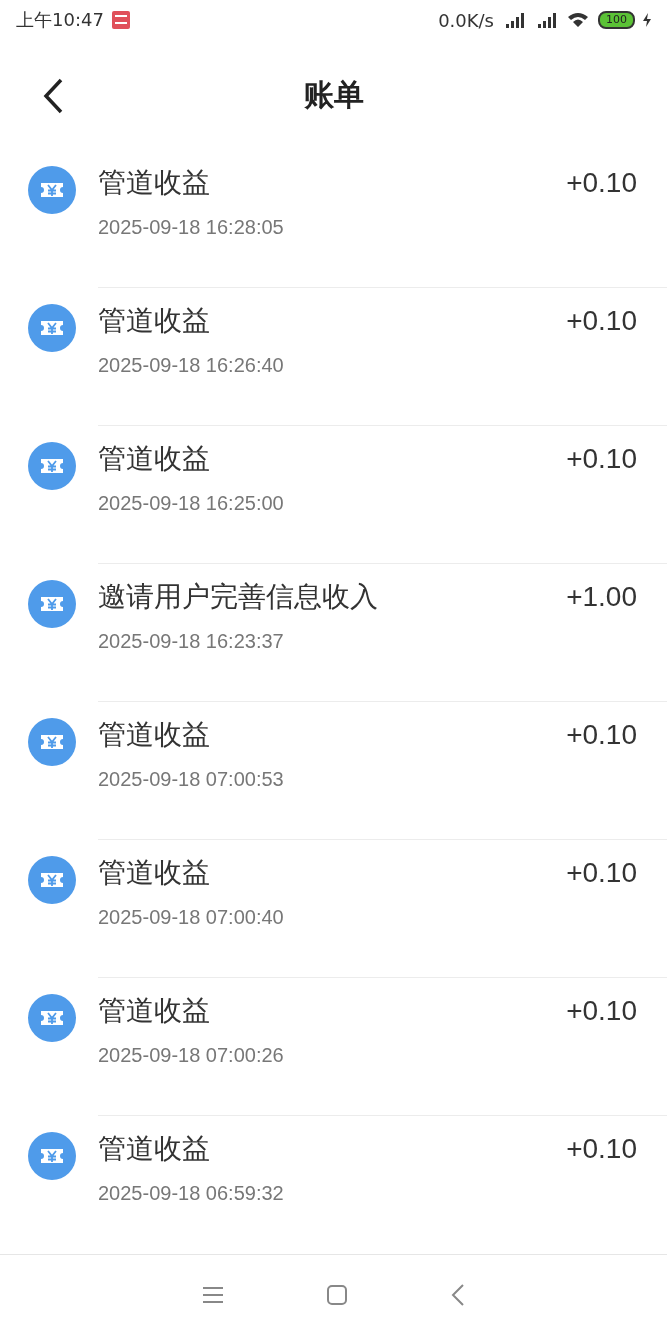 This screenshot has height=1334, width=667. Describe the element at coordinates (647, 20) in the screenshot. I see `charging-icon` at that location.